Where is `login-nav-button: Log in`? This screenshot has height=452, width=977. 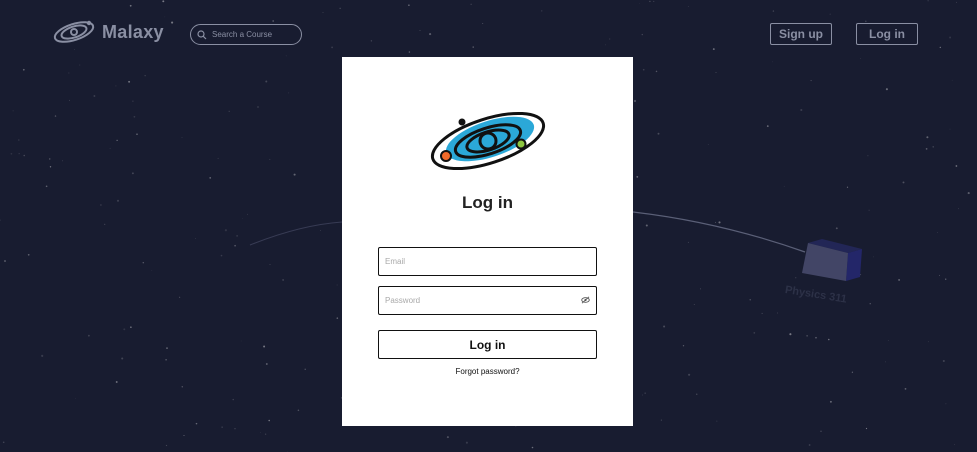 login-nav-button: Log in is located at coordinates (887, 34).